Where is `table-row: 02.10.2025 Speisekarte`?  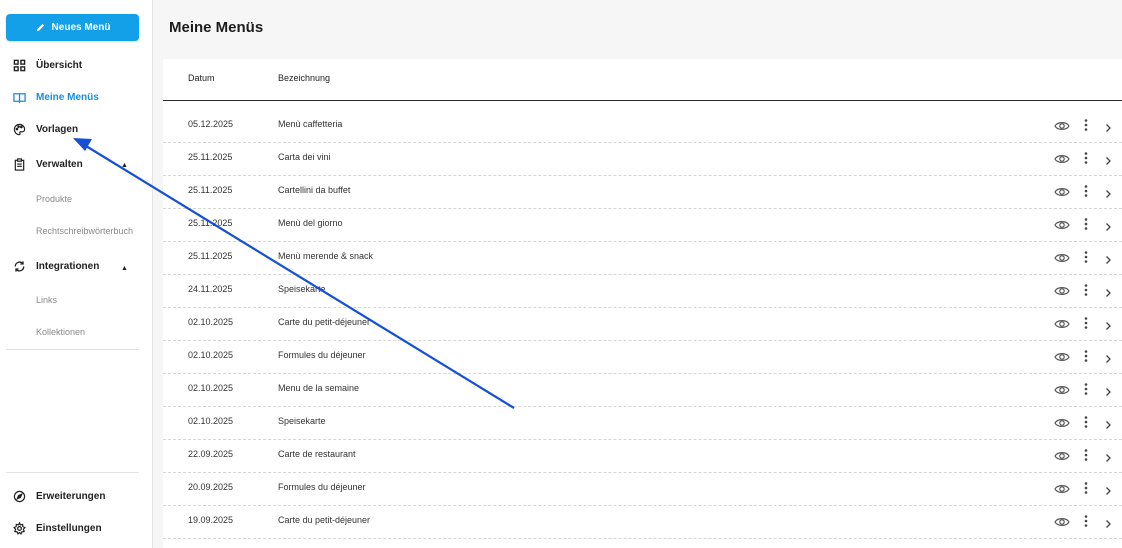
table-row: 02.10.2025 Speisekarte is located at coordinates (642, 423).